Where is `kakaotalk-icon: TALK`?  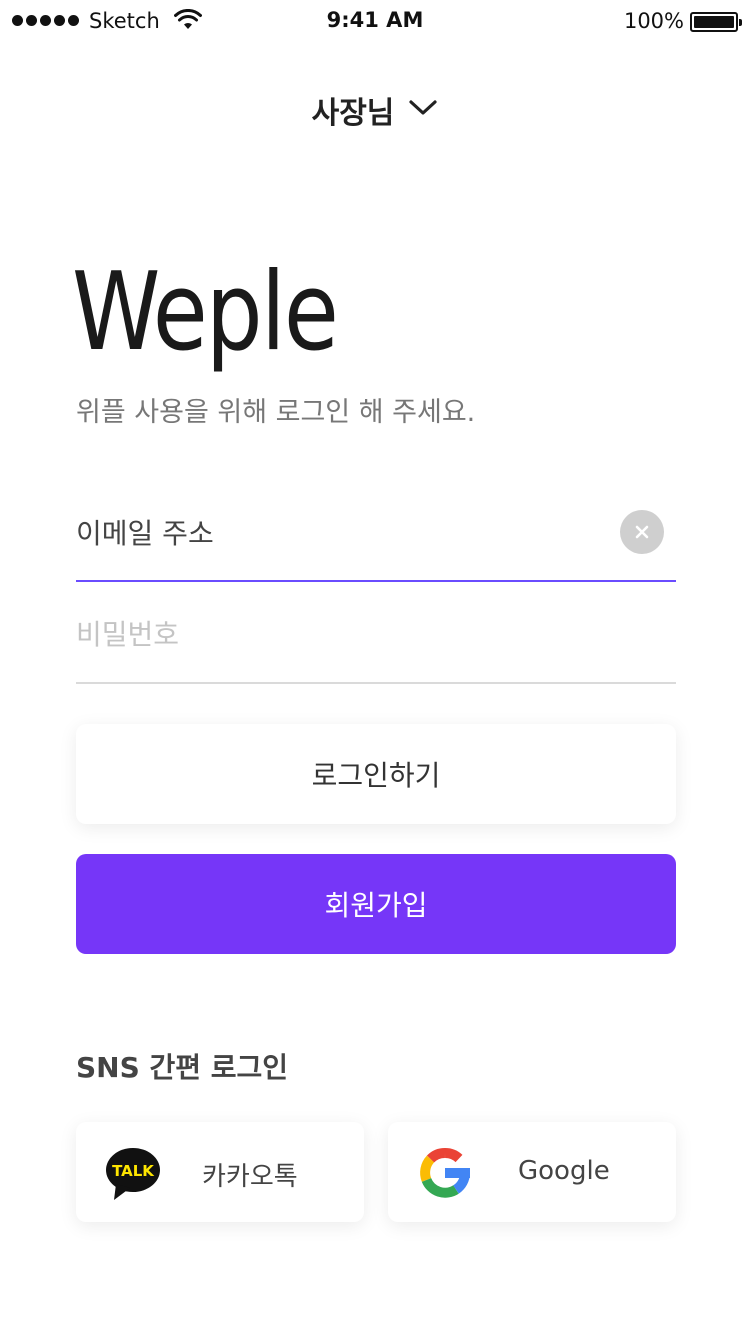 kakaotalk-icon: TALK is located at coordinates (133, 1176).